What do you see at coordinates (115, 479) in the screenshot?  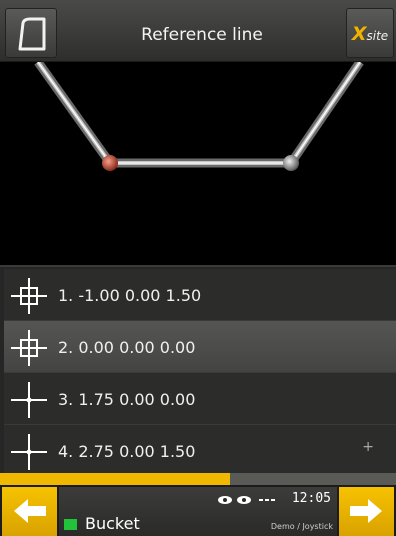 I see `progress-fill` at bounding box center [115, 479].